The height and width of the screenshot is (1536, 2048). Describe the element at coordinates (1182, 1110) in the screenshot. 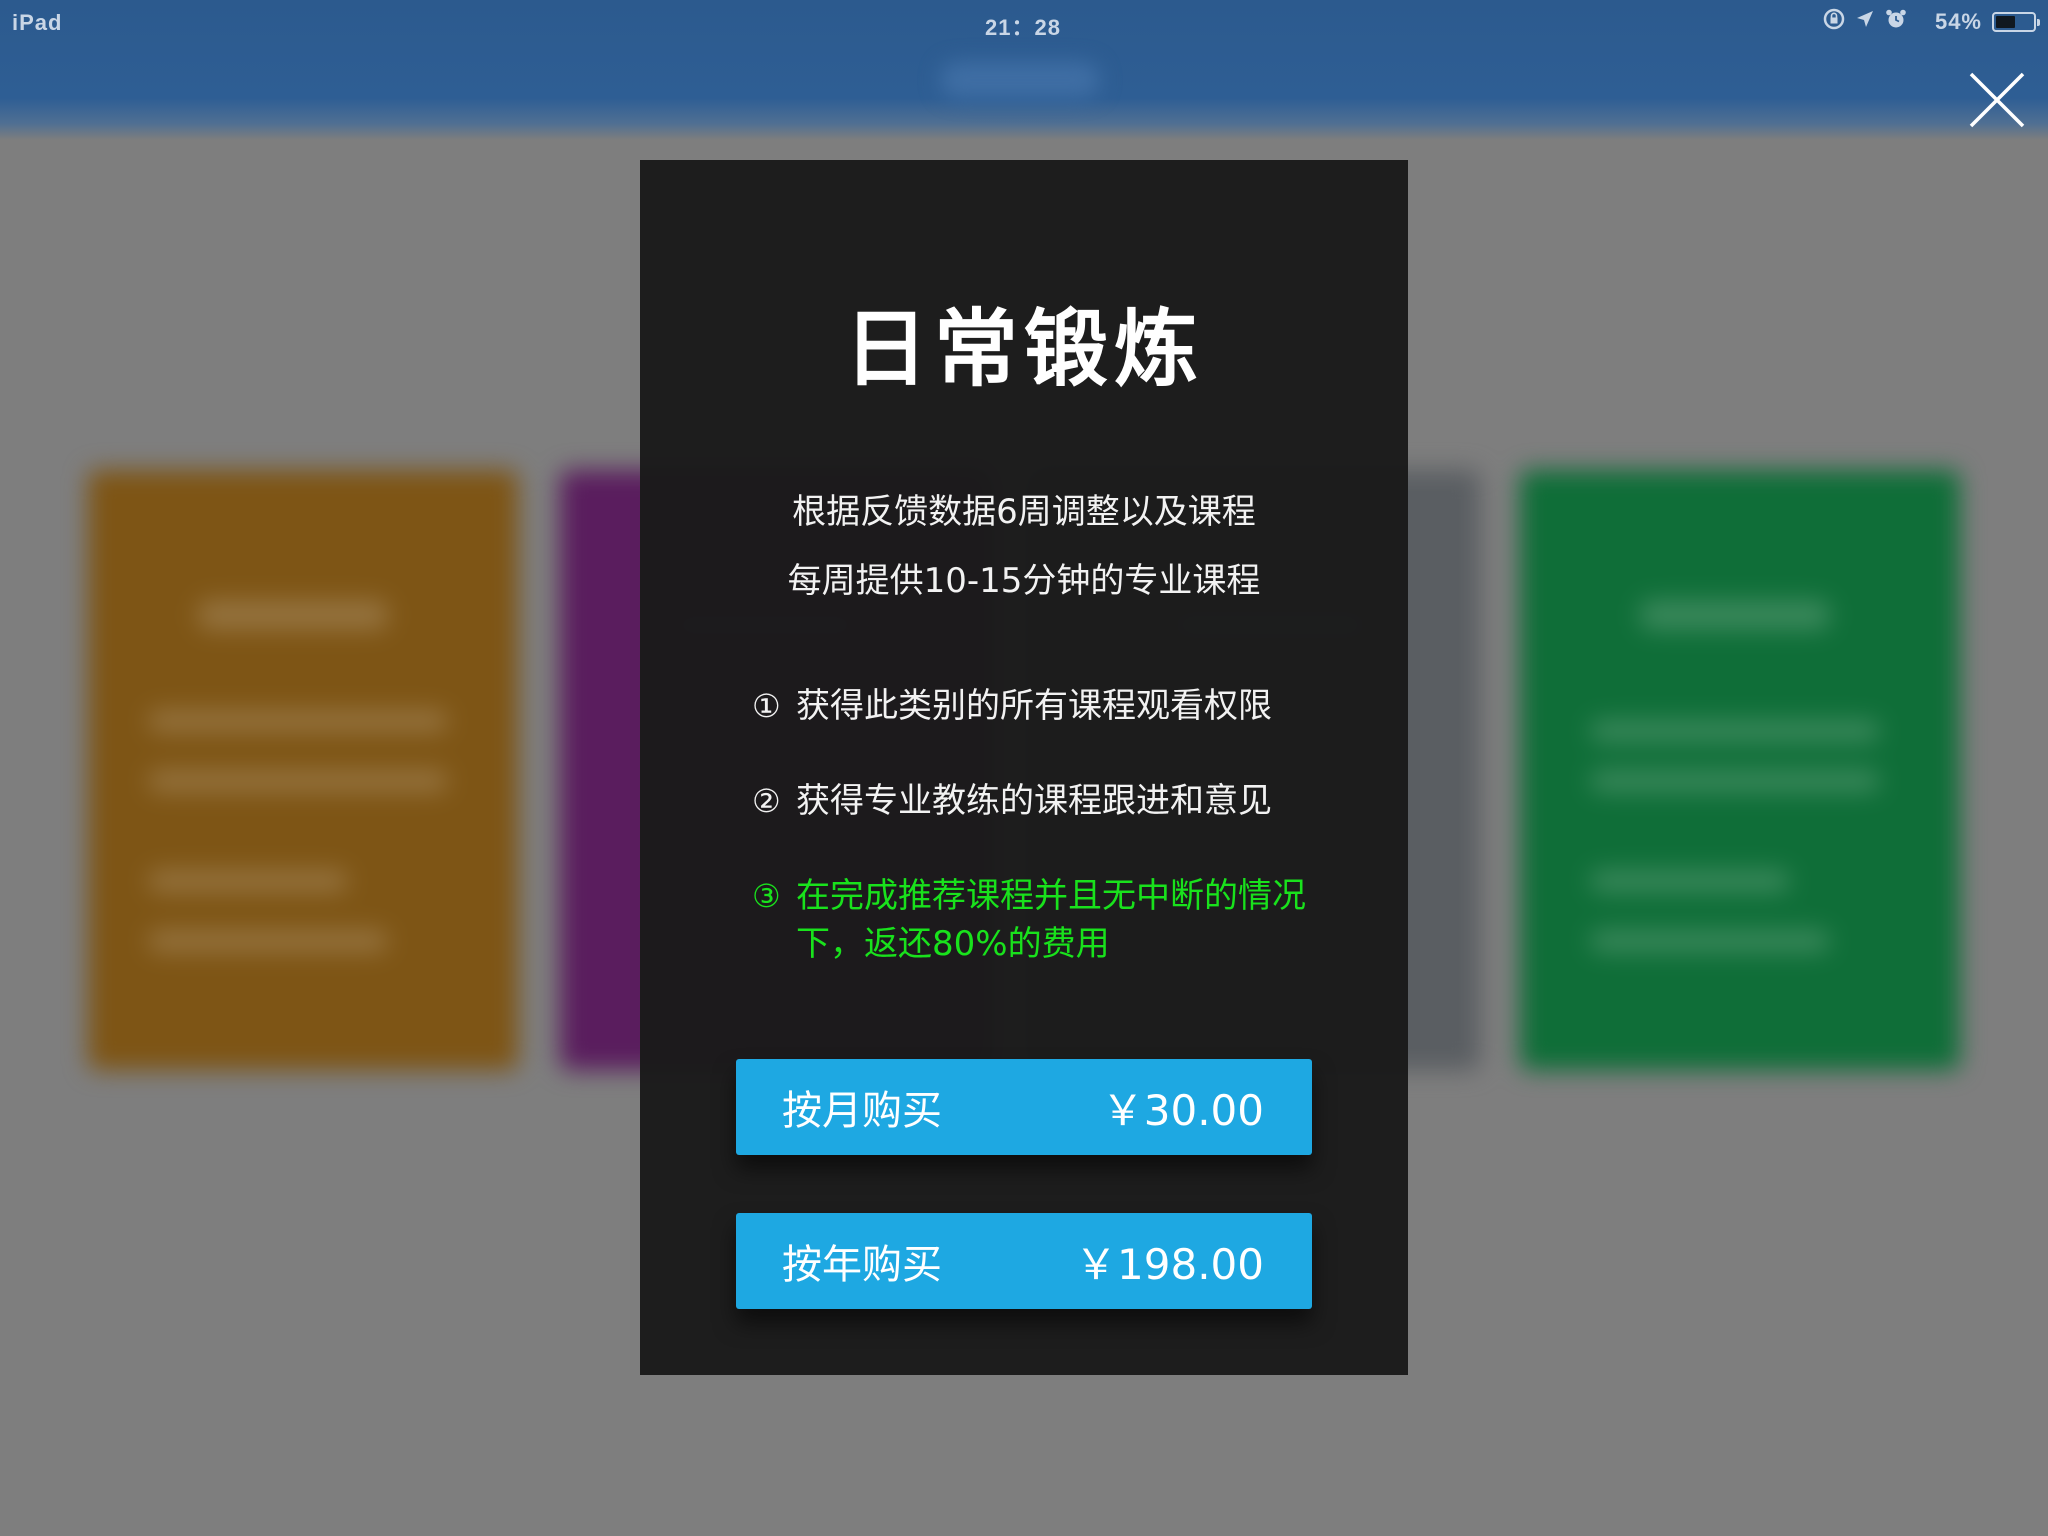

I see `buy-monthly-price: ￥30.00` at that location.